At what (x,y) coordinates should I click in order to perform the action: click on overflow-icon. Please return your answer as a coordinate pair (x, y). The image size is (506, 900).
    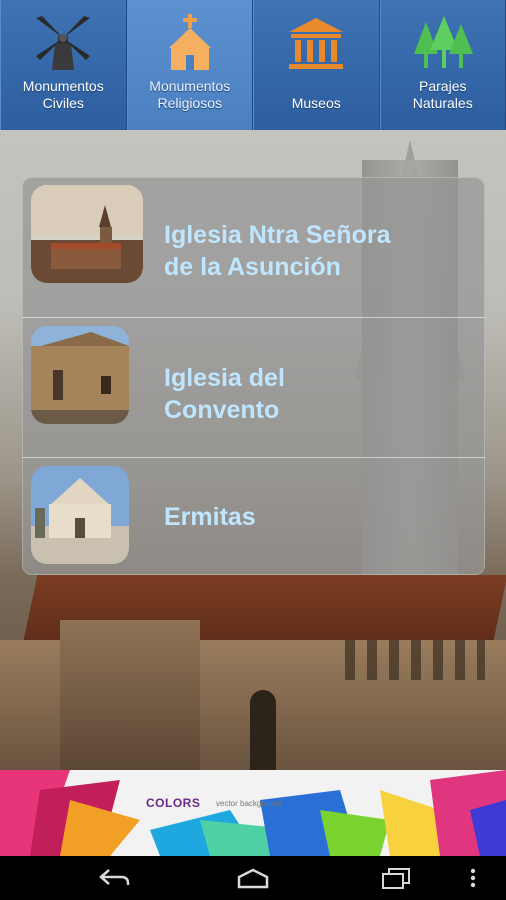
    Looking at the image, I should click on (473, 878).